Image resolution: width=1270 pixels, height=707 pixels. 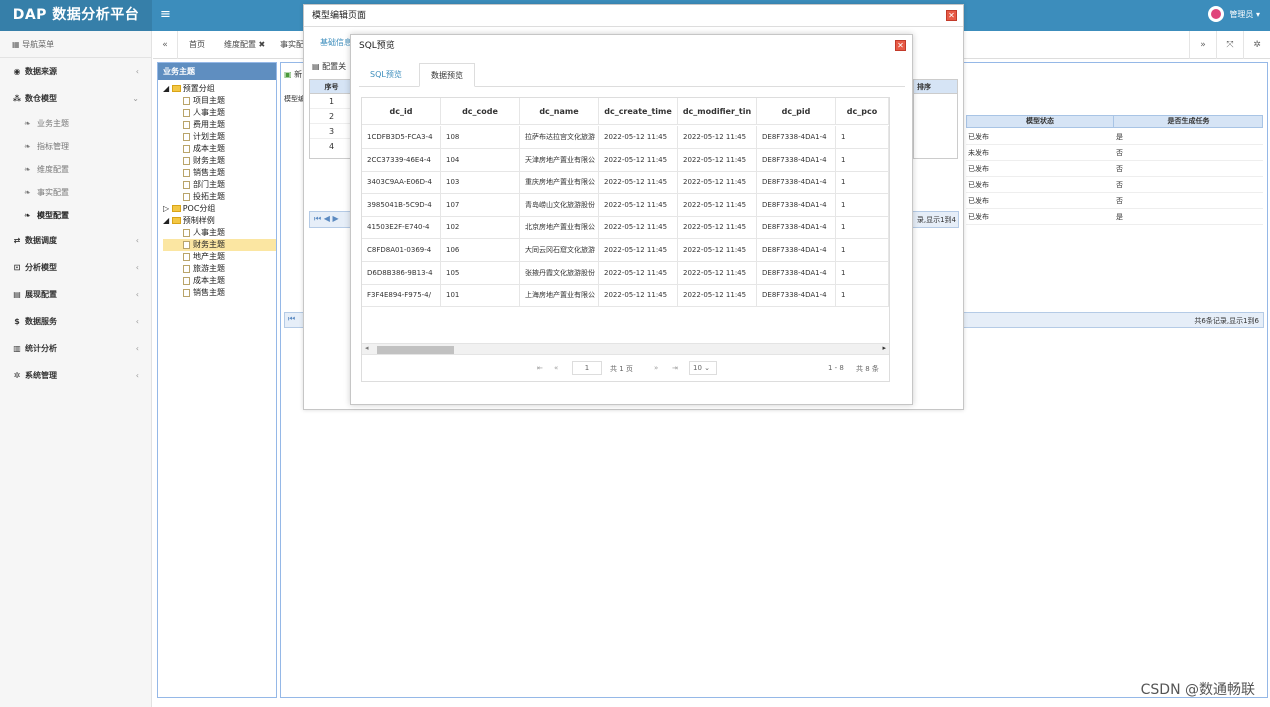 I want to click on sidebar-item-analysis-model: ⊡ 分析模型 ‹, so click(x=75, y=267).